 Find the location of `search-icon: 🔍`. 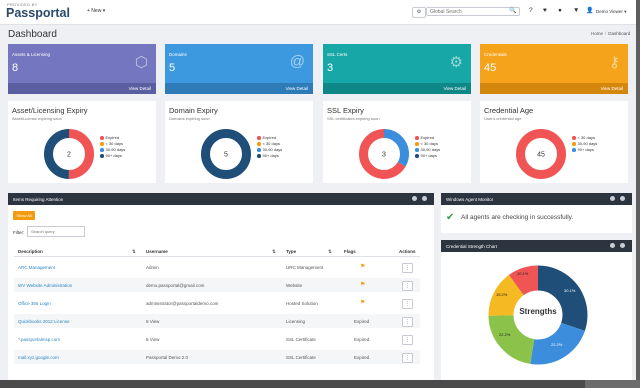

search-icon: 🔍 is located at coordinates (512, 10).